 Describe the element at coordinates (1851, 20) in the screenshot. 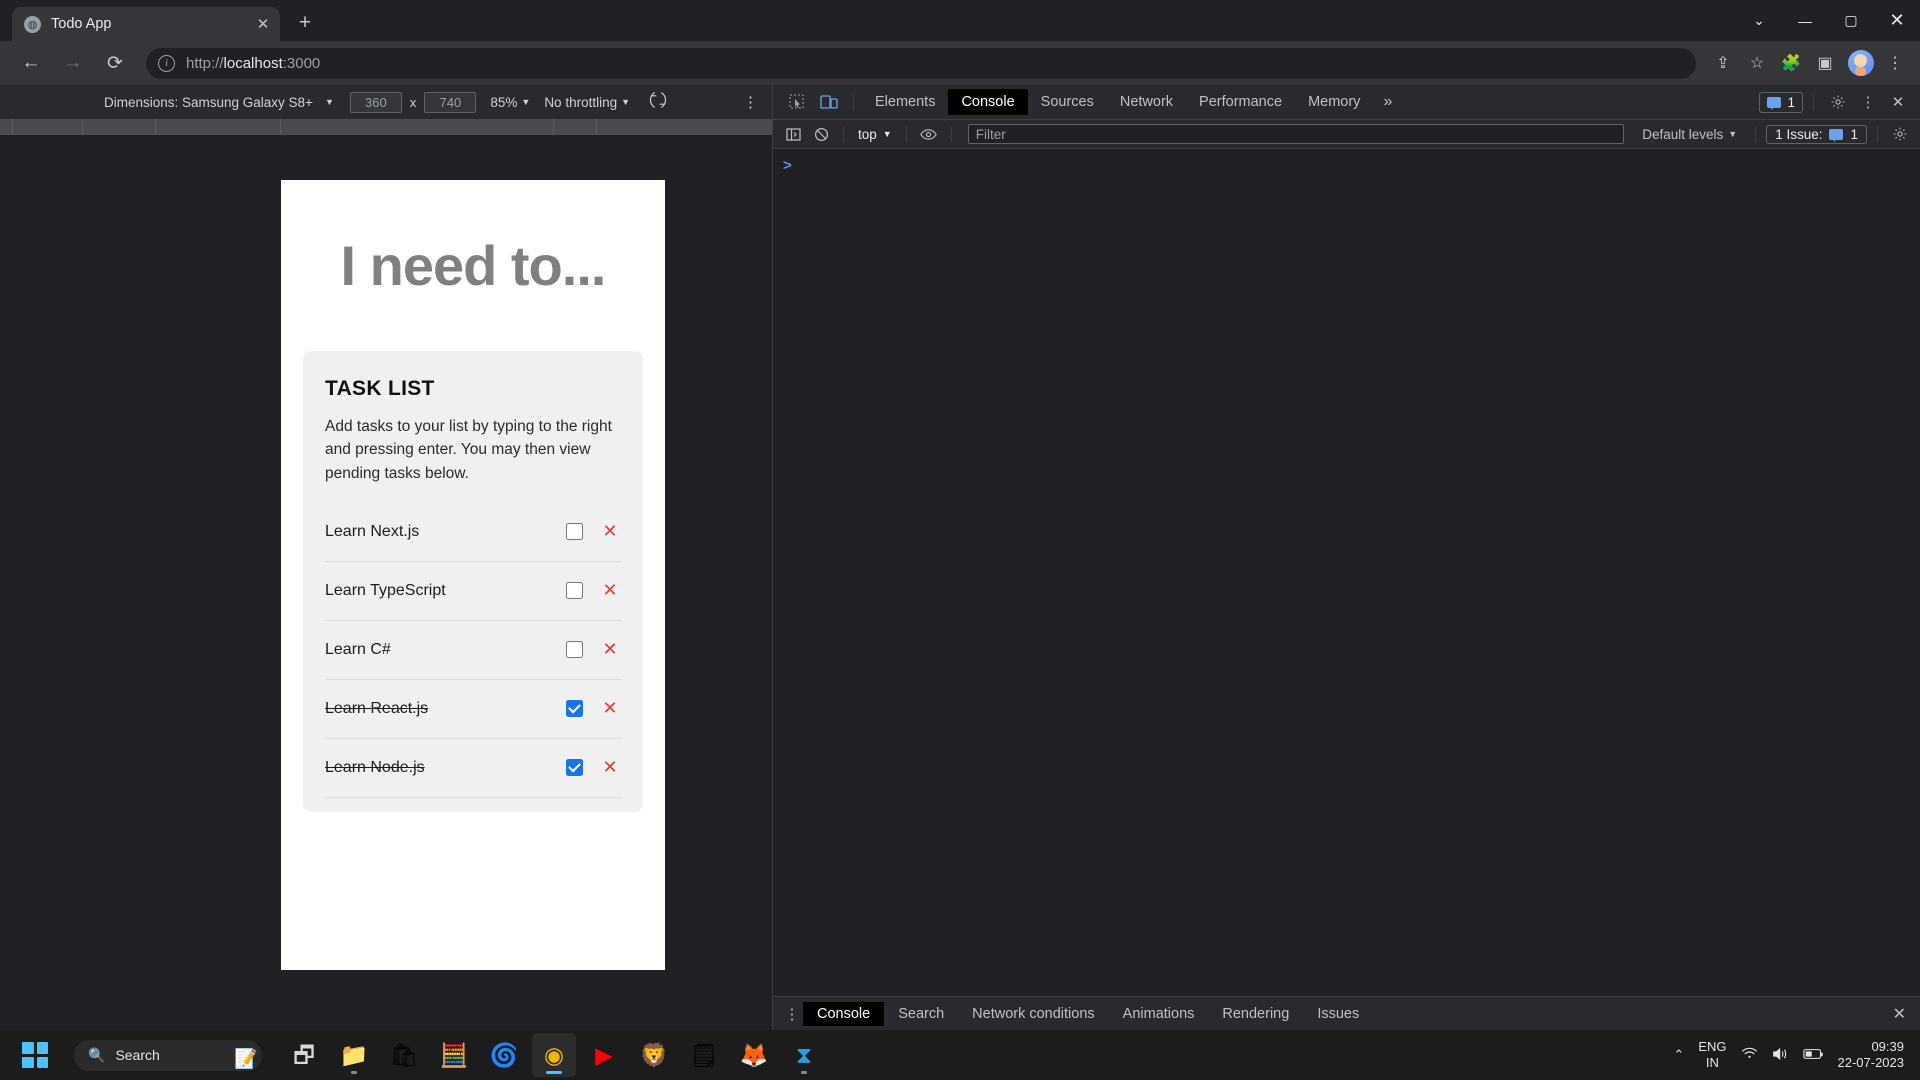

I see `maximize-button: ▢` at that location.